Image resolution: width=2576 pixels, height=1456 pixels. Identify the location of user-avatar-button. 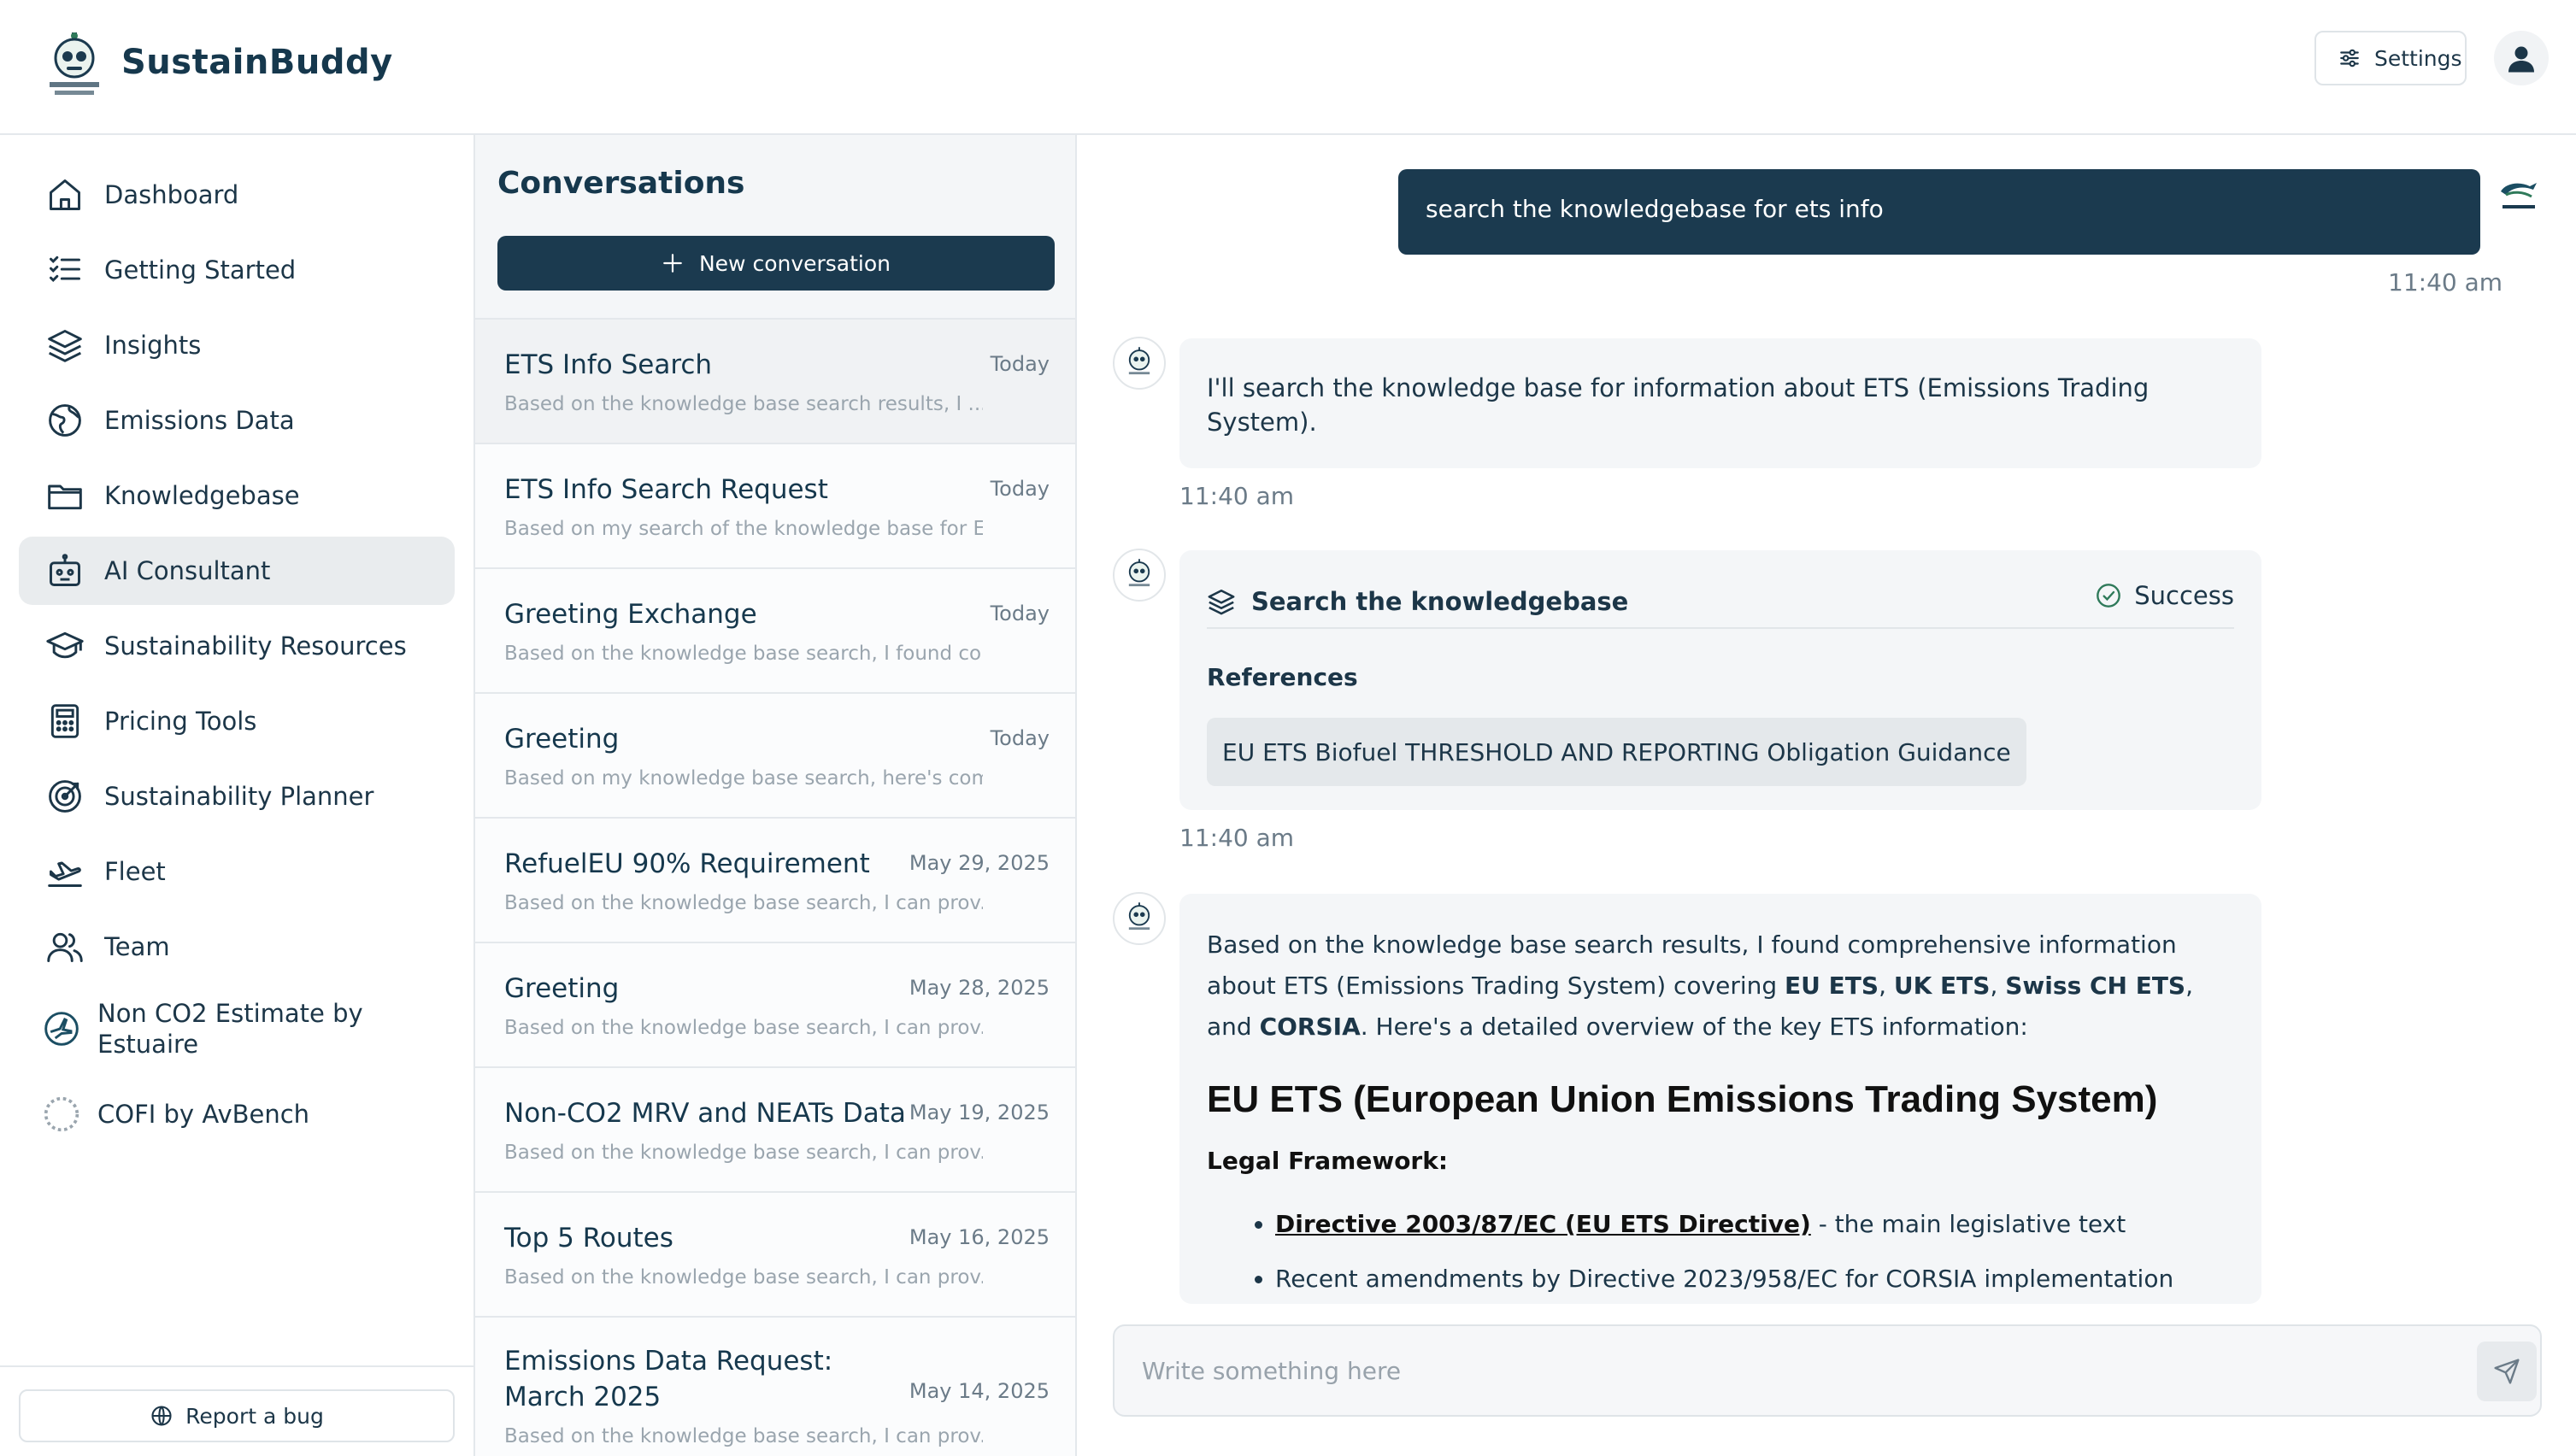
(2521, 58).